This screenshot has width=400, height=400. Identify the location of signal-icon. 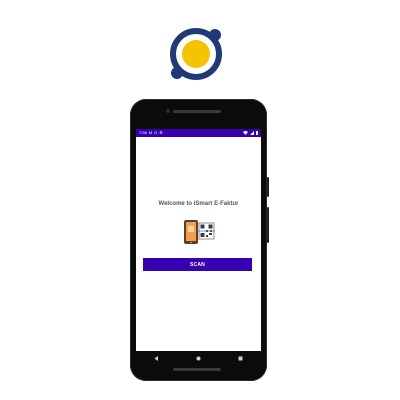
(252, 133).